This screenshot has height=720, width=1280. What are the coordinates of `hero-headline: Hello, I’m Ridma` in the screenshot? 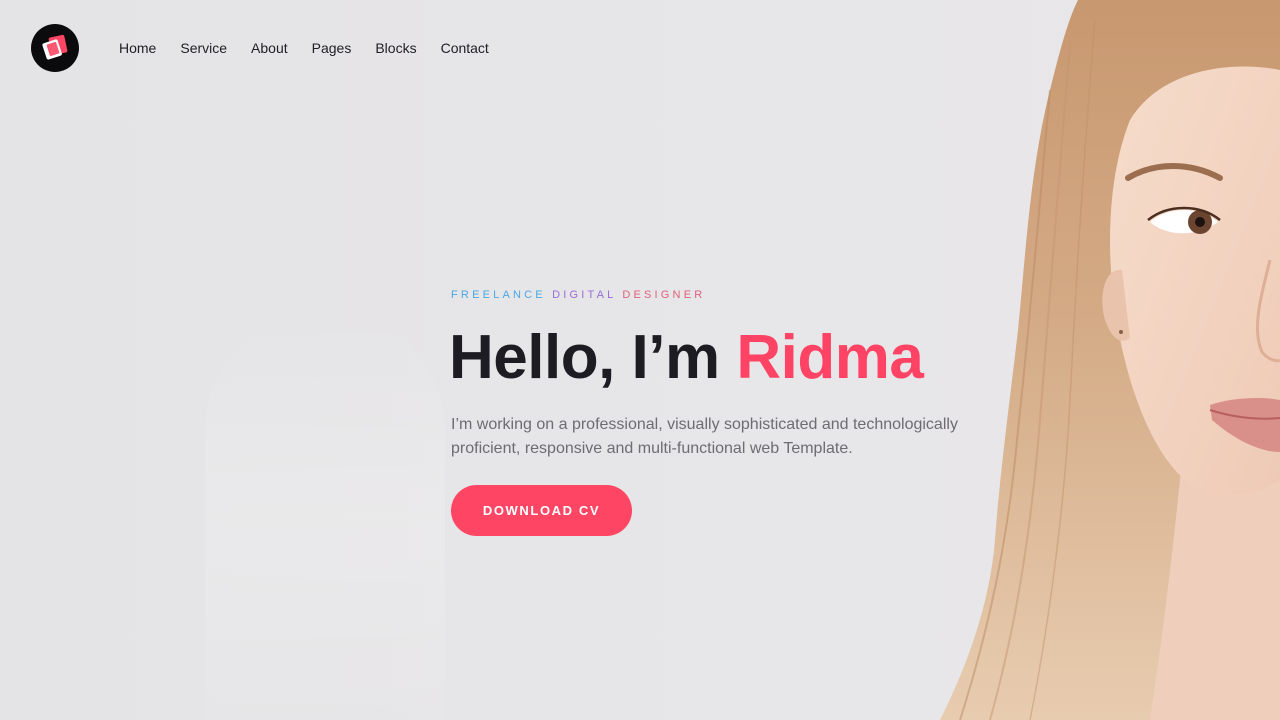 It's located at (686, 358).